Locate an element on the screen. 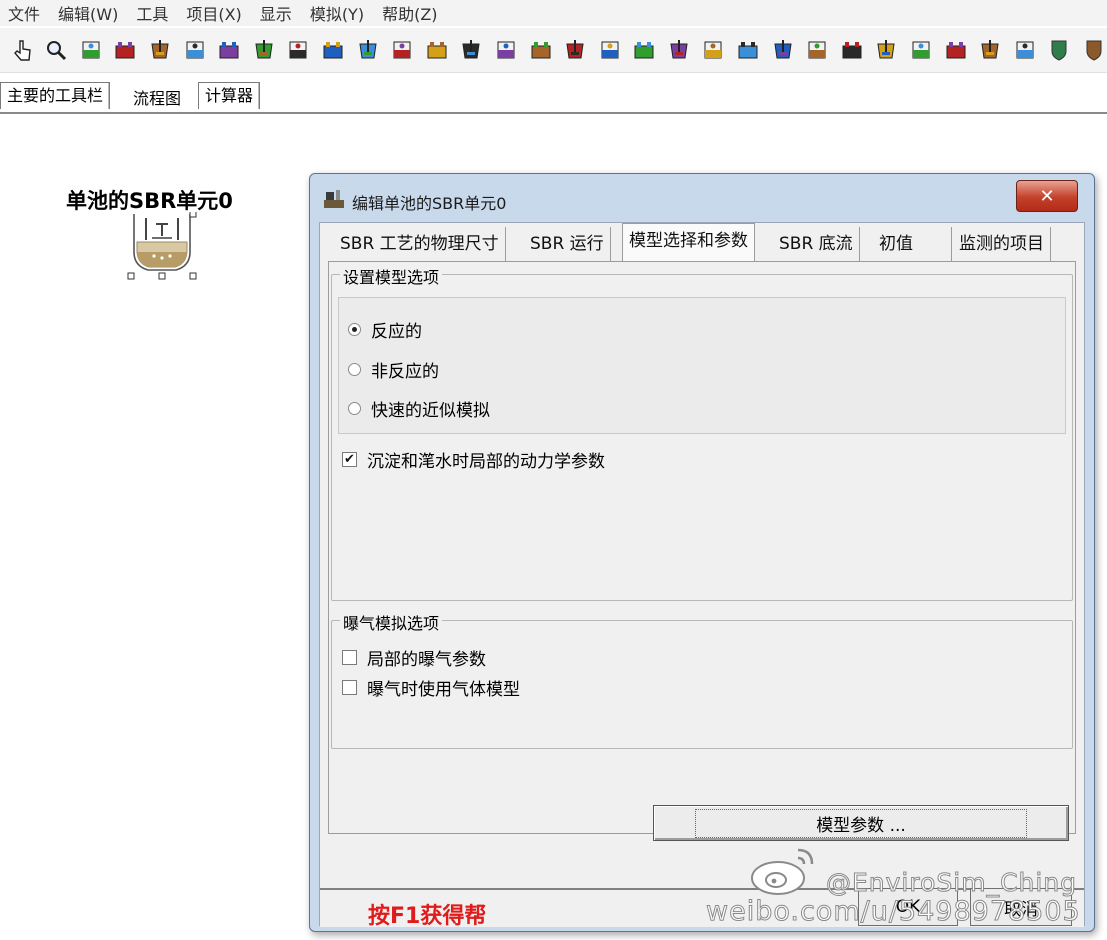  zoom-icon is located at coordinates (56, 50).